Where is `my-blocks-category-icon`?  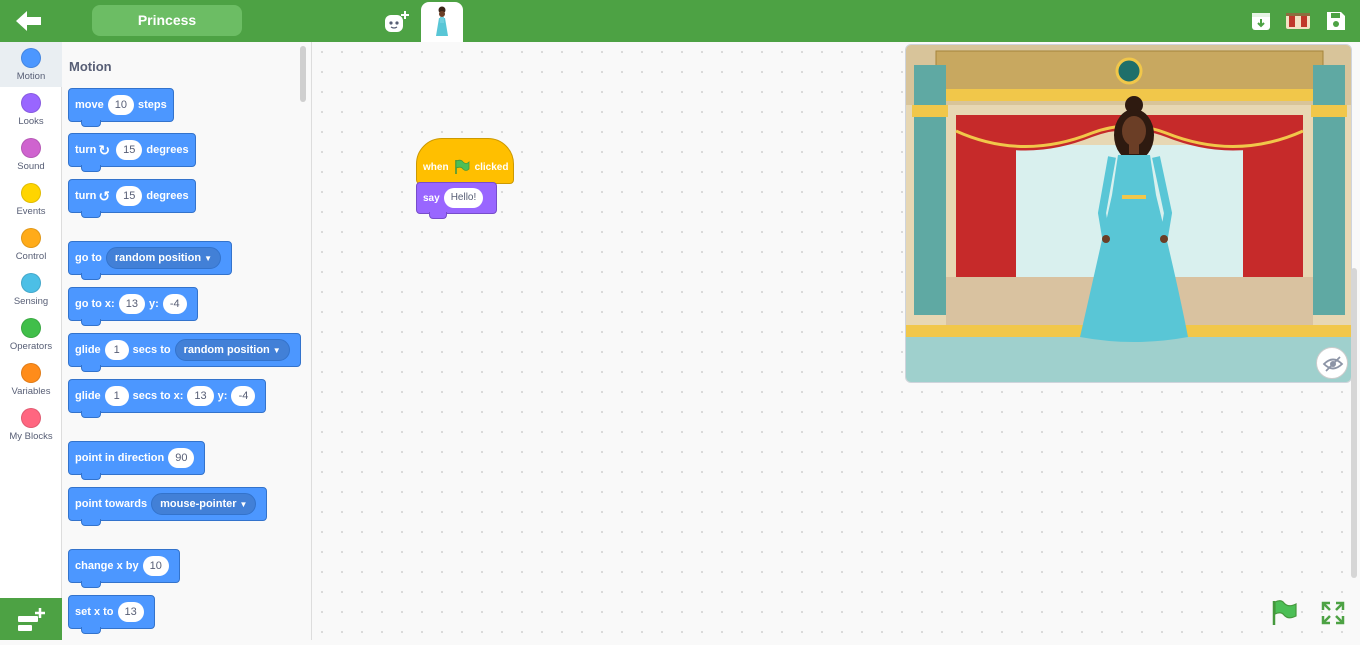 my-blocks-category-icon is located at coordinates (31, 418).